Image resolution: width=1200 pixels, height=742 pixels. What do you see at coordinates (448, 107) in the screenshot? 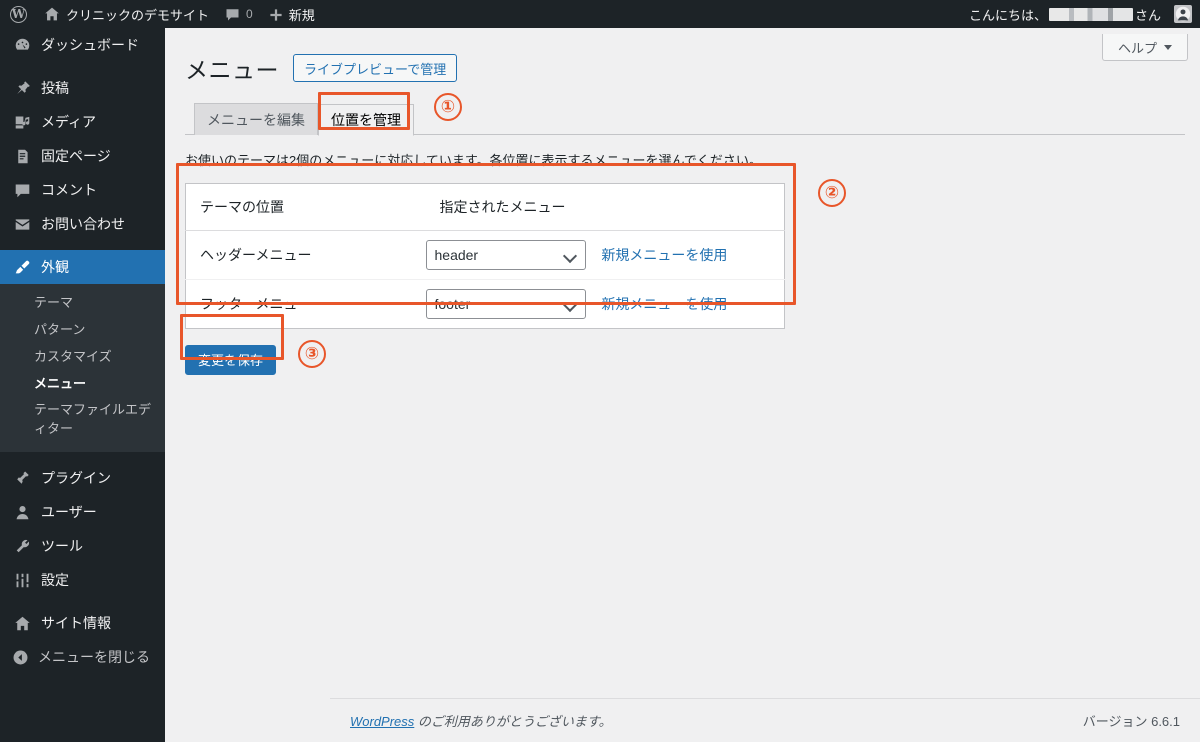
I see `annotation-marker-1: ①` at bounding box center [448, 107].